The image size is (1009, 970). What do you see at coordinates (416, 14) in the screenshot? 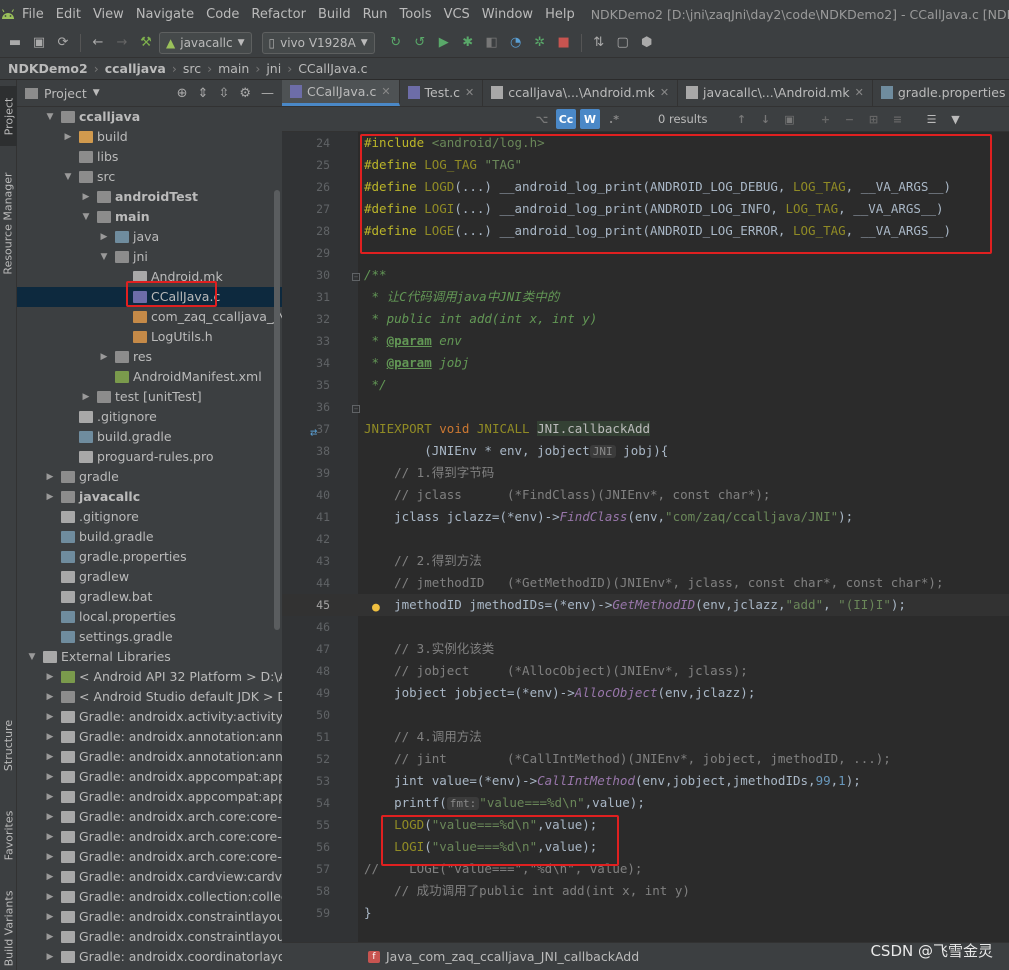
I see `menu-tools: Tools` at bounding box center [416, 14].